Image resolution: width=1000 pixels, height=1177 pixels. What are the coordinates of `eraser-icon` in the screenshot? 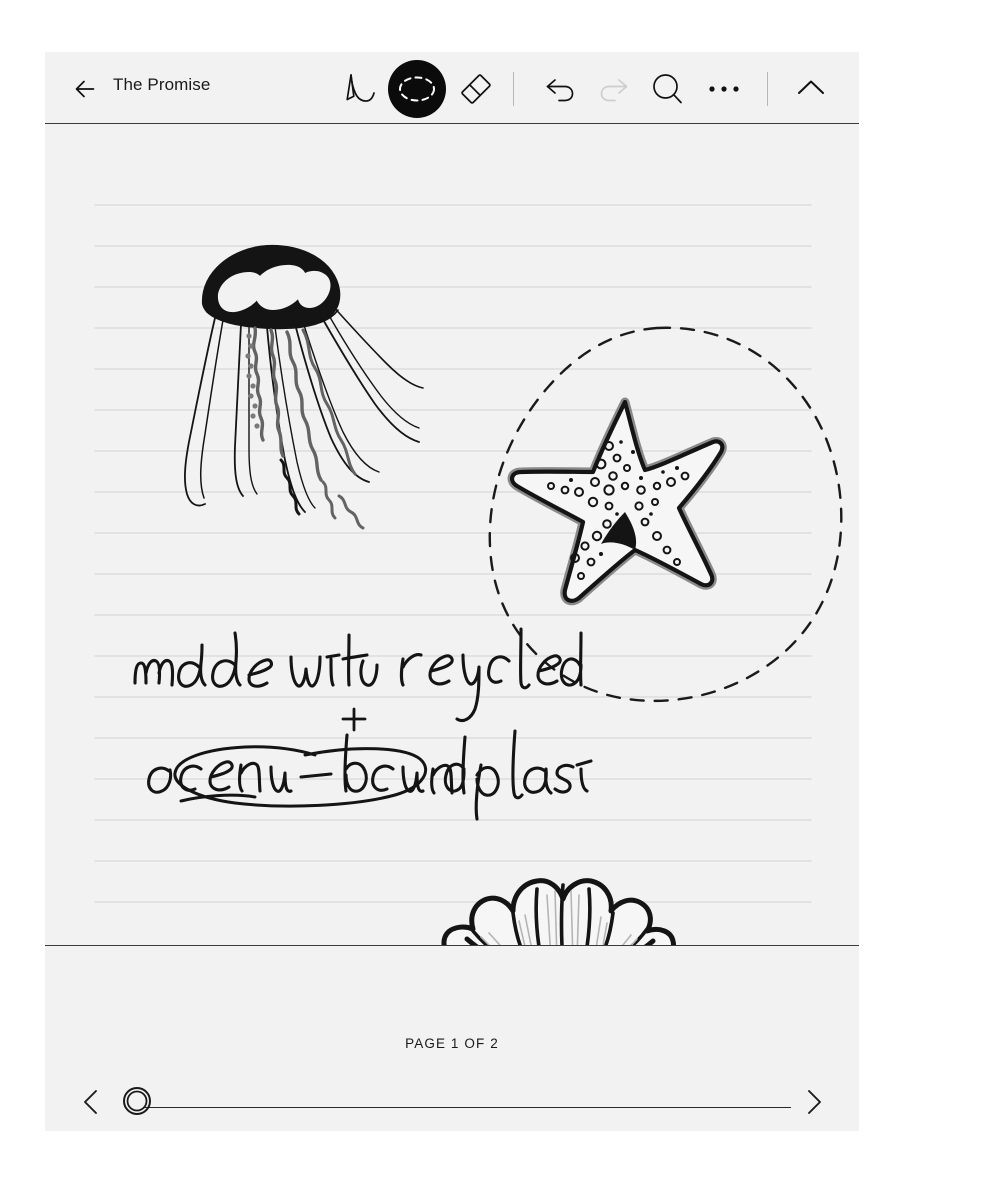 It's located at (476, 89).